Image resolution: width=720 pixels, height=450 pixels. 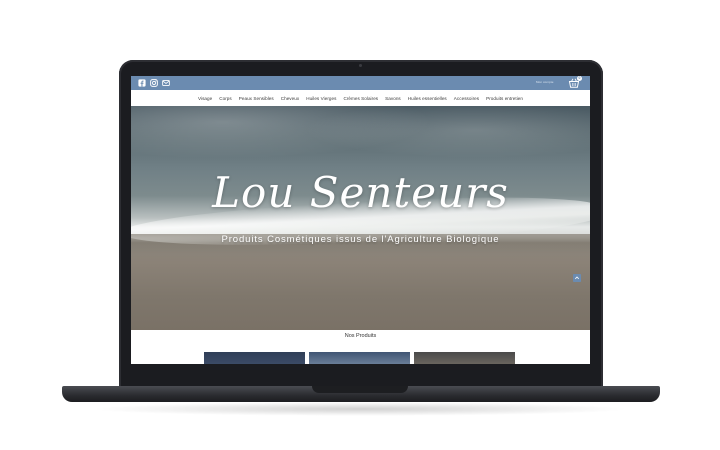 I want to click on nav-item-produits-entretien: Produits entretien, so click(x=504, y=98).